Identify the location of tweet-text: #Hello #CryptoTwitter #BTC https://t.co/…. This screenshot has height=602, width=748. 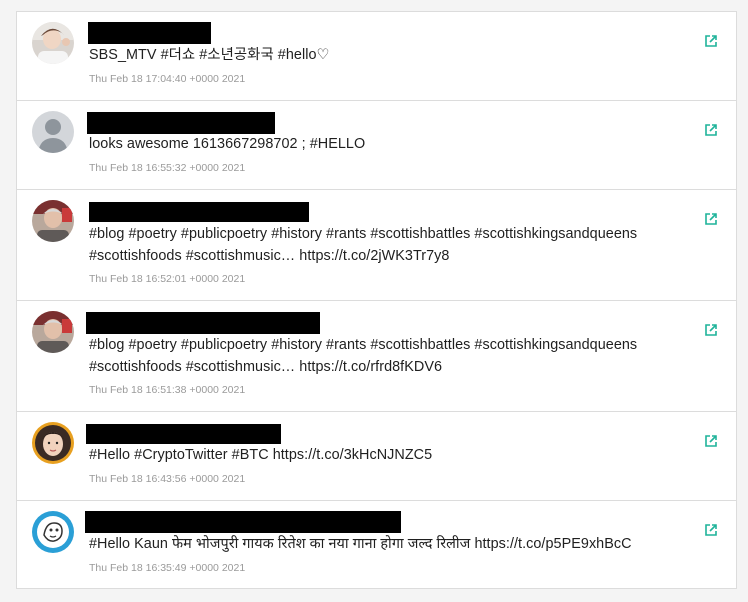
(261, 455).